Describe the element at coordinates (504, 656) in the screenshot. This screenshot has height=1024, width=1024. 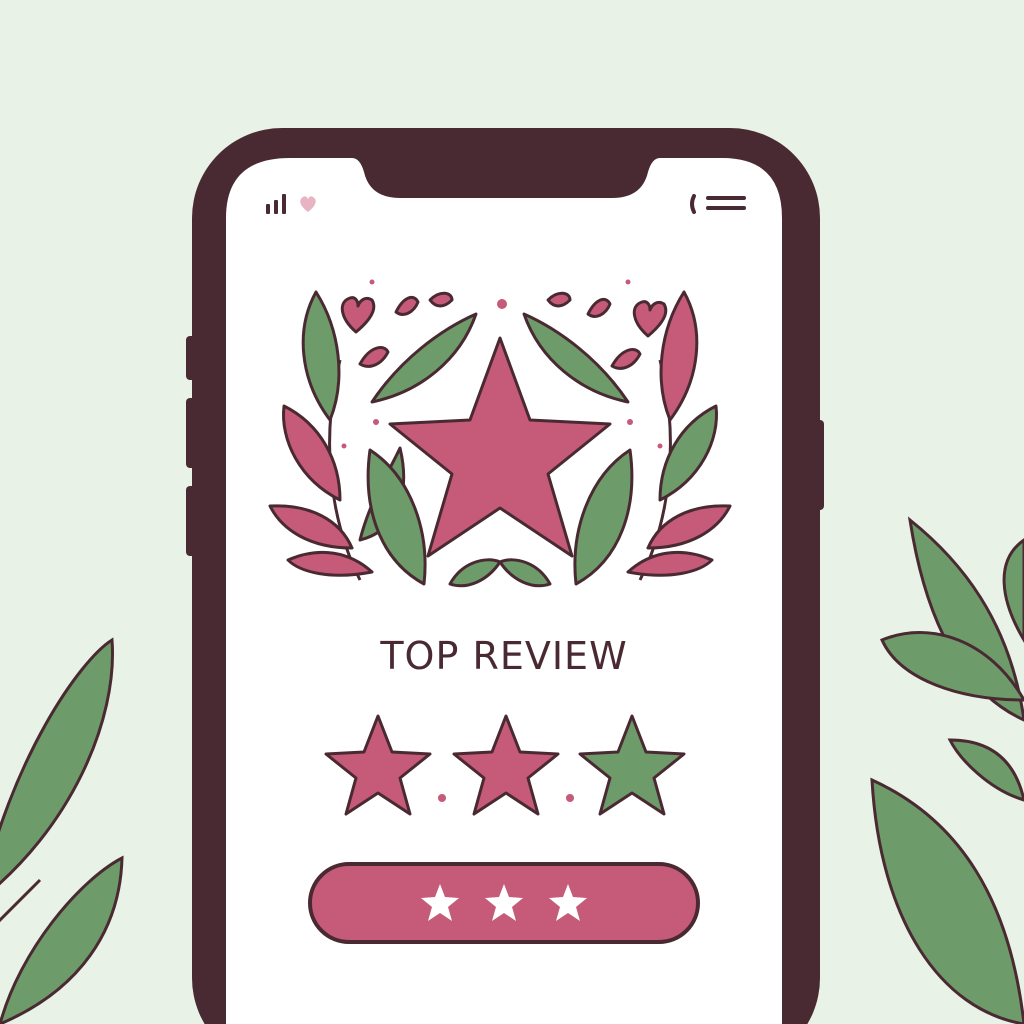
I see `top-review-title: TOP REVIEW` at that location.